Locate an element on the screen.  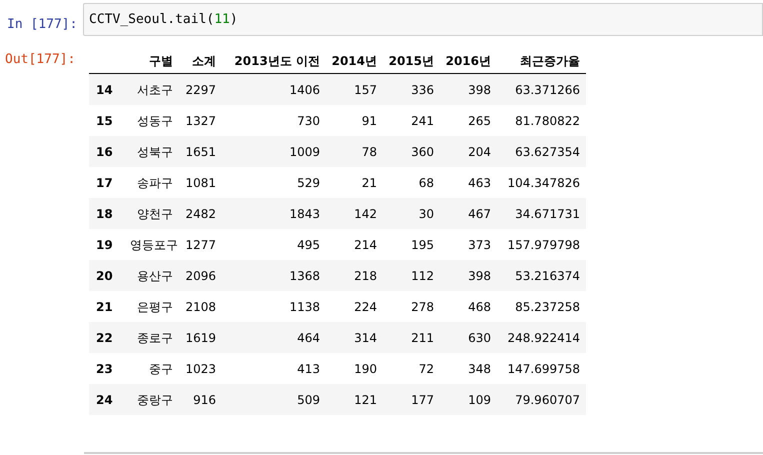
column-header: 2016년 is located at coordinates (468, 61).